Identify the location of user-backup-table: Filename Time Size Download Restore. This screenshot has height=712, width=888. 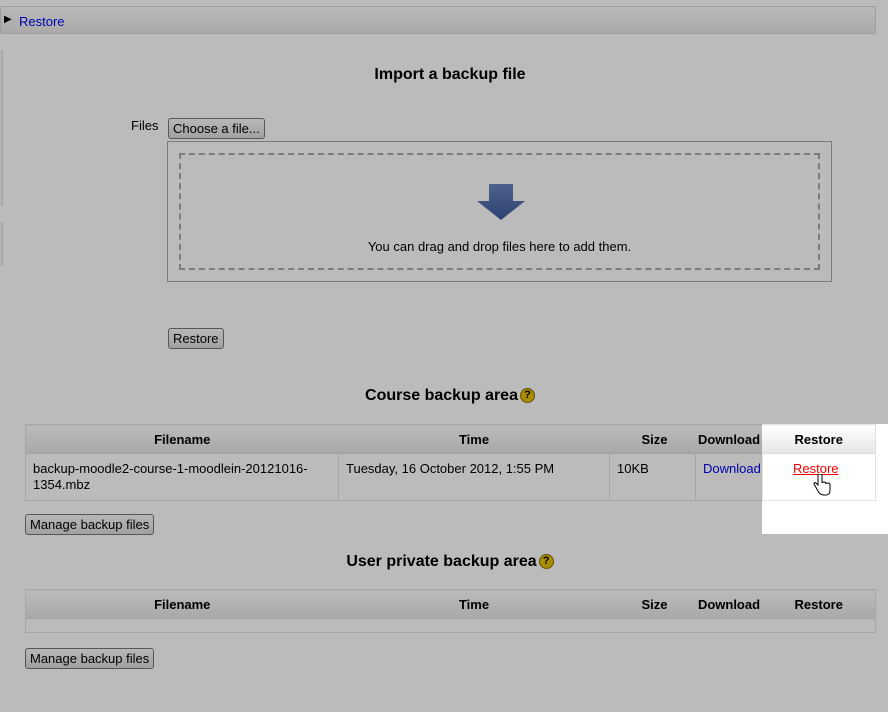
(450, 611).